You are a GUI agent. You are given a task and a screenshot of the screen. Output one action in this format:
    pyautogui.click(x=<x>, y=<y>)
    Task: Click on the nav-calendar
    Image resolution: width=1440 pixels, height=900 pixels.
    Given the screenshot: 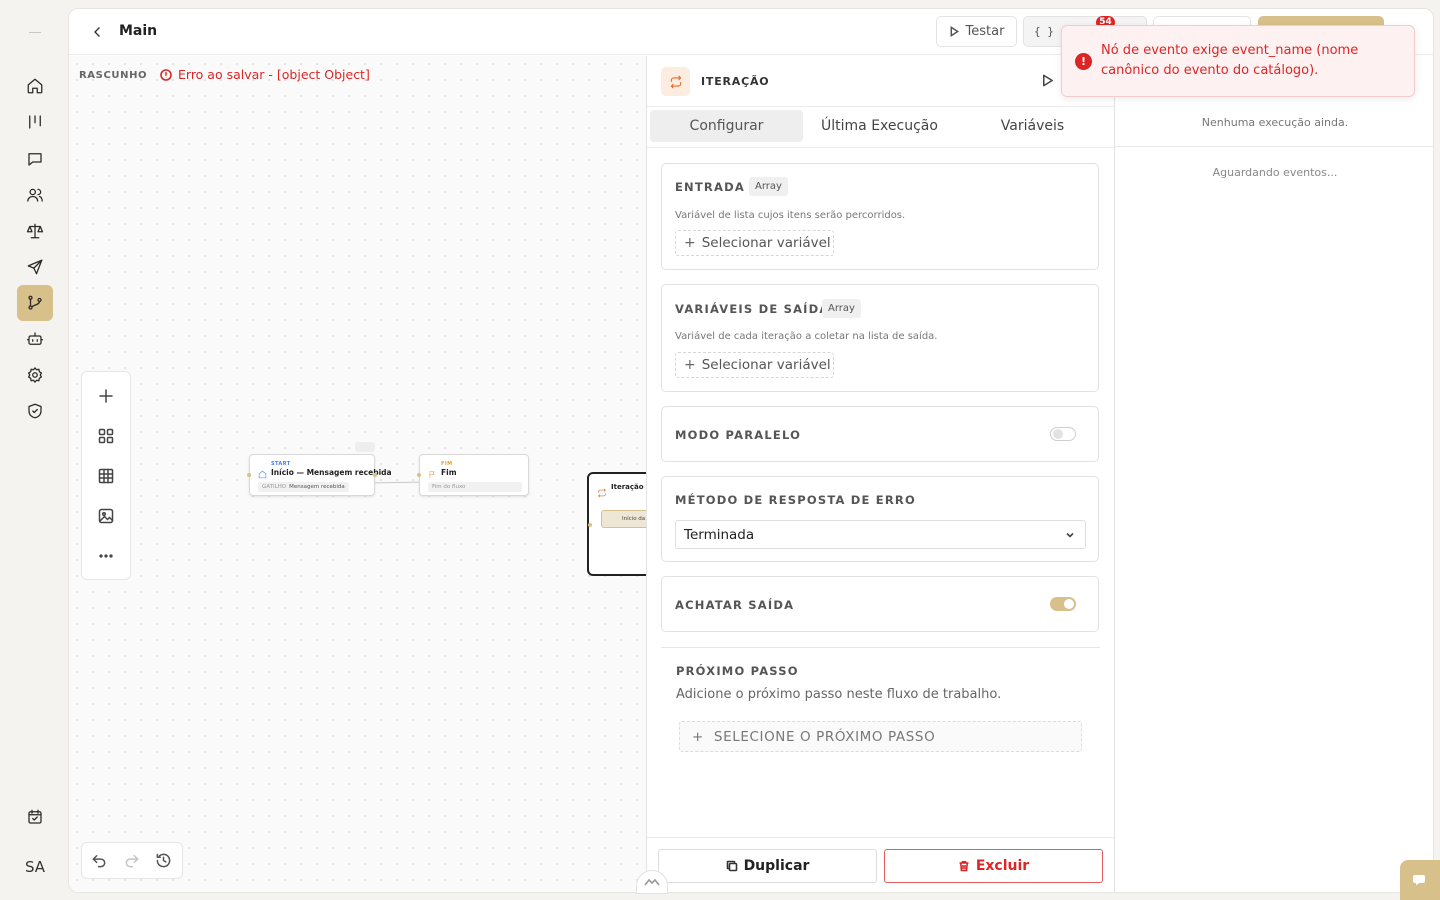 What is the action you would take?
    pyautogui.click(x=35, y=817)
    